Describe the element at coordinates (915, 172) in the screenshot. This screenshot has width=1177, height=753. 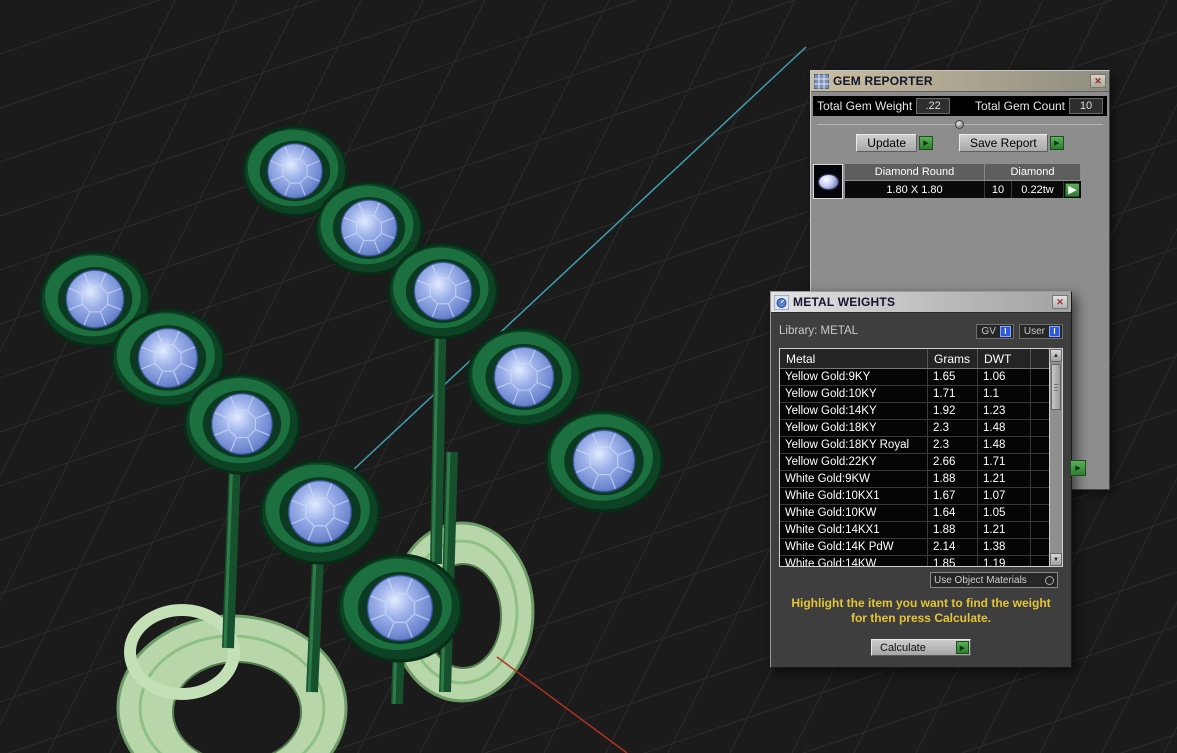
I see `gem-name: Diamond Round` at that location.